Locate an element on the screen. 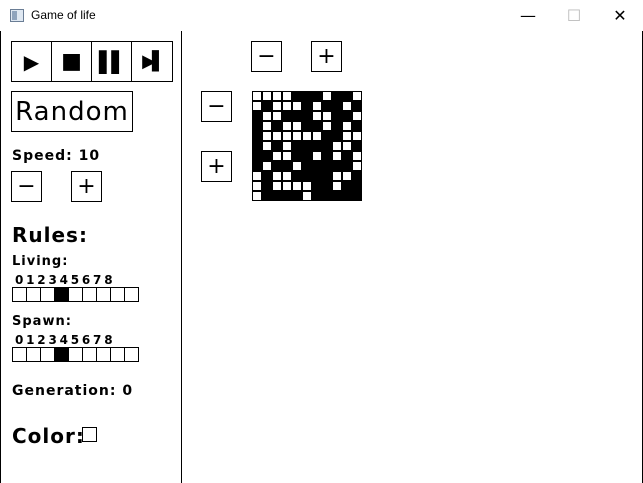  minimize-button: — is located at coordinates (528, 15).